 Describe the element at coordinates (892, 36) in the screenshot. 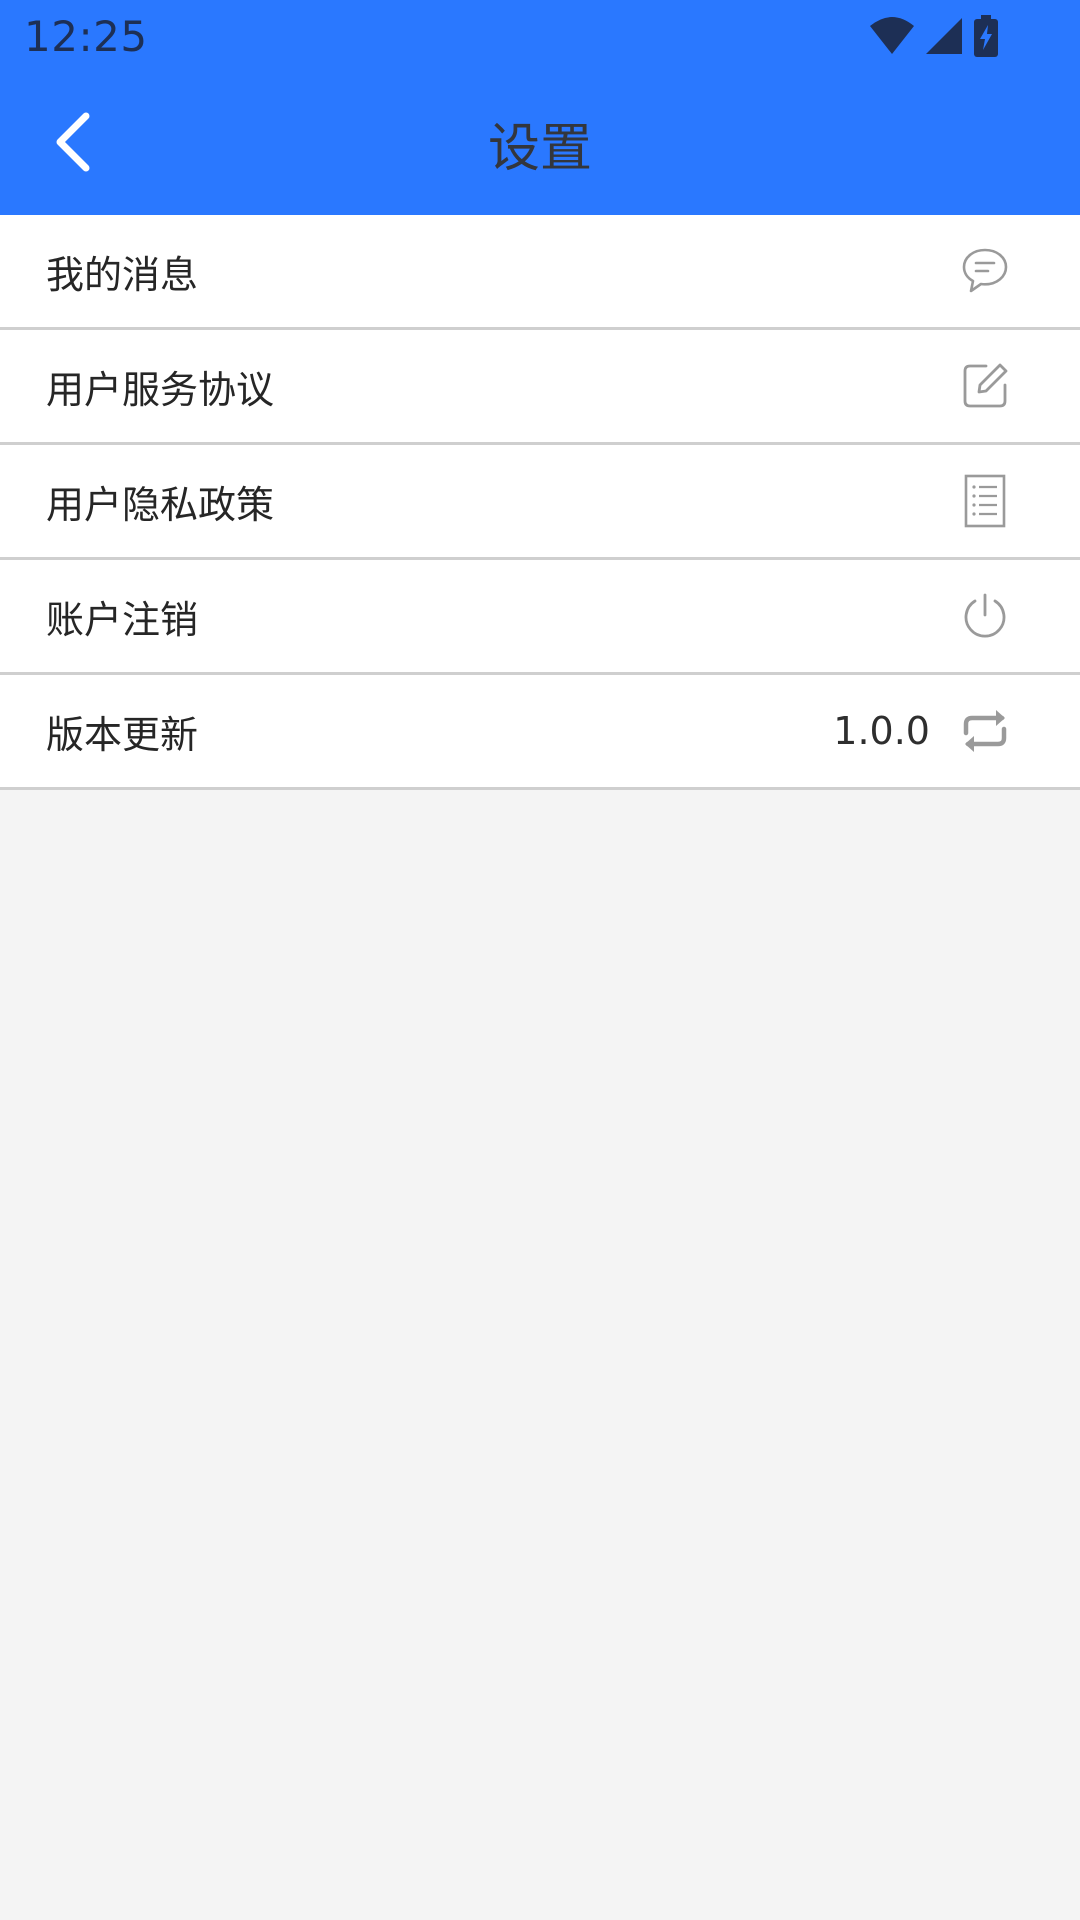

I see `wifi-icon` at that location.